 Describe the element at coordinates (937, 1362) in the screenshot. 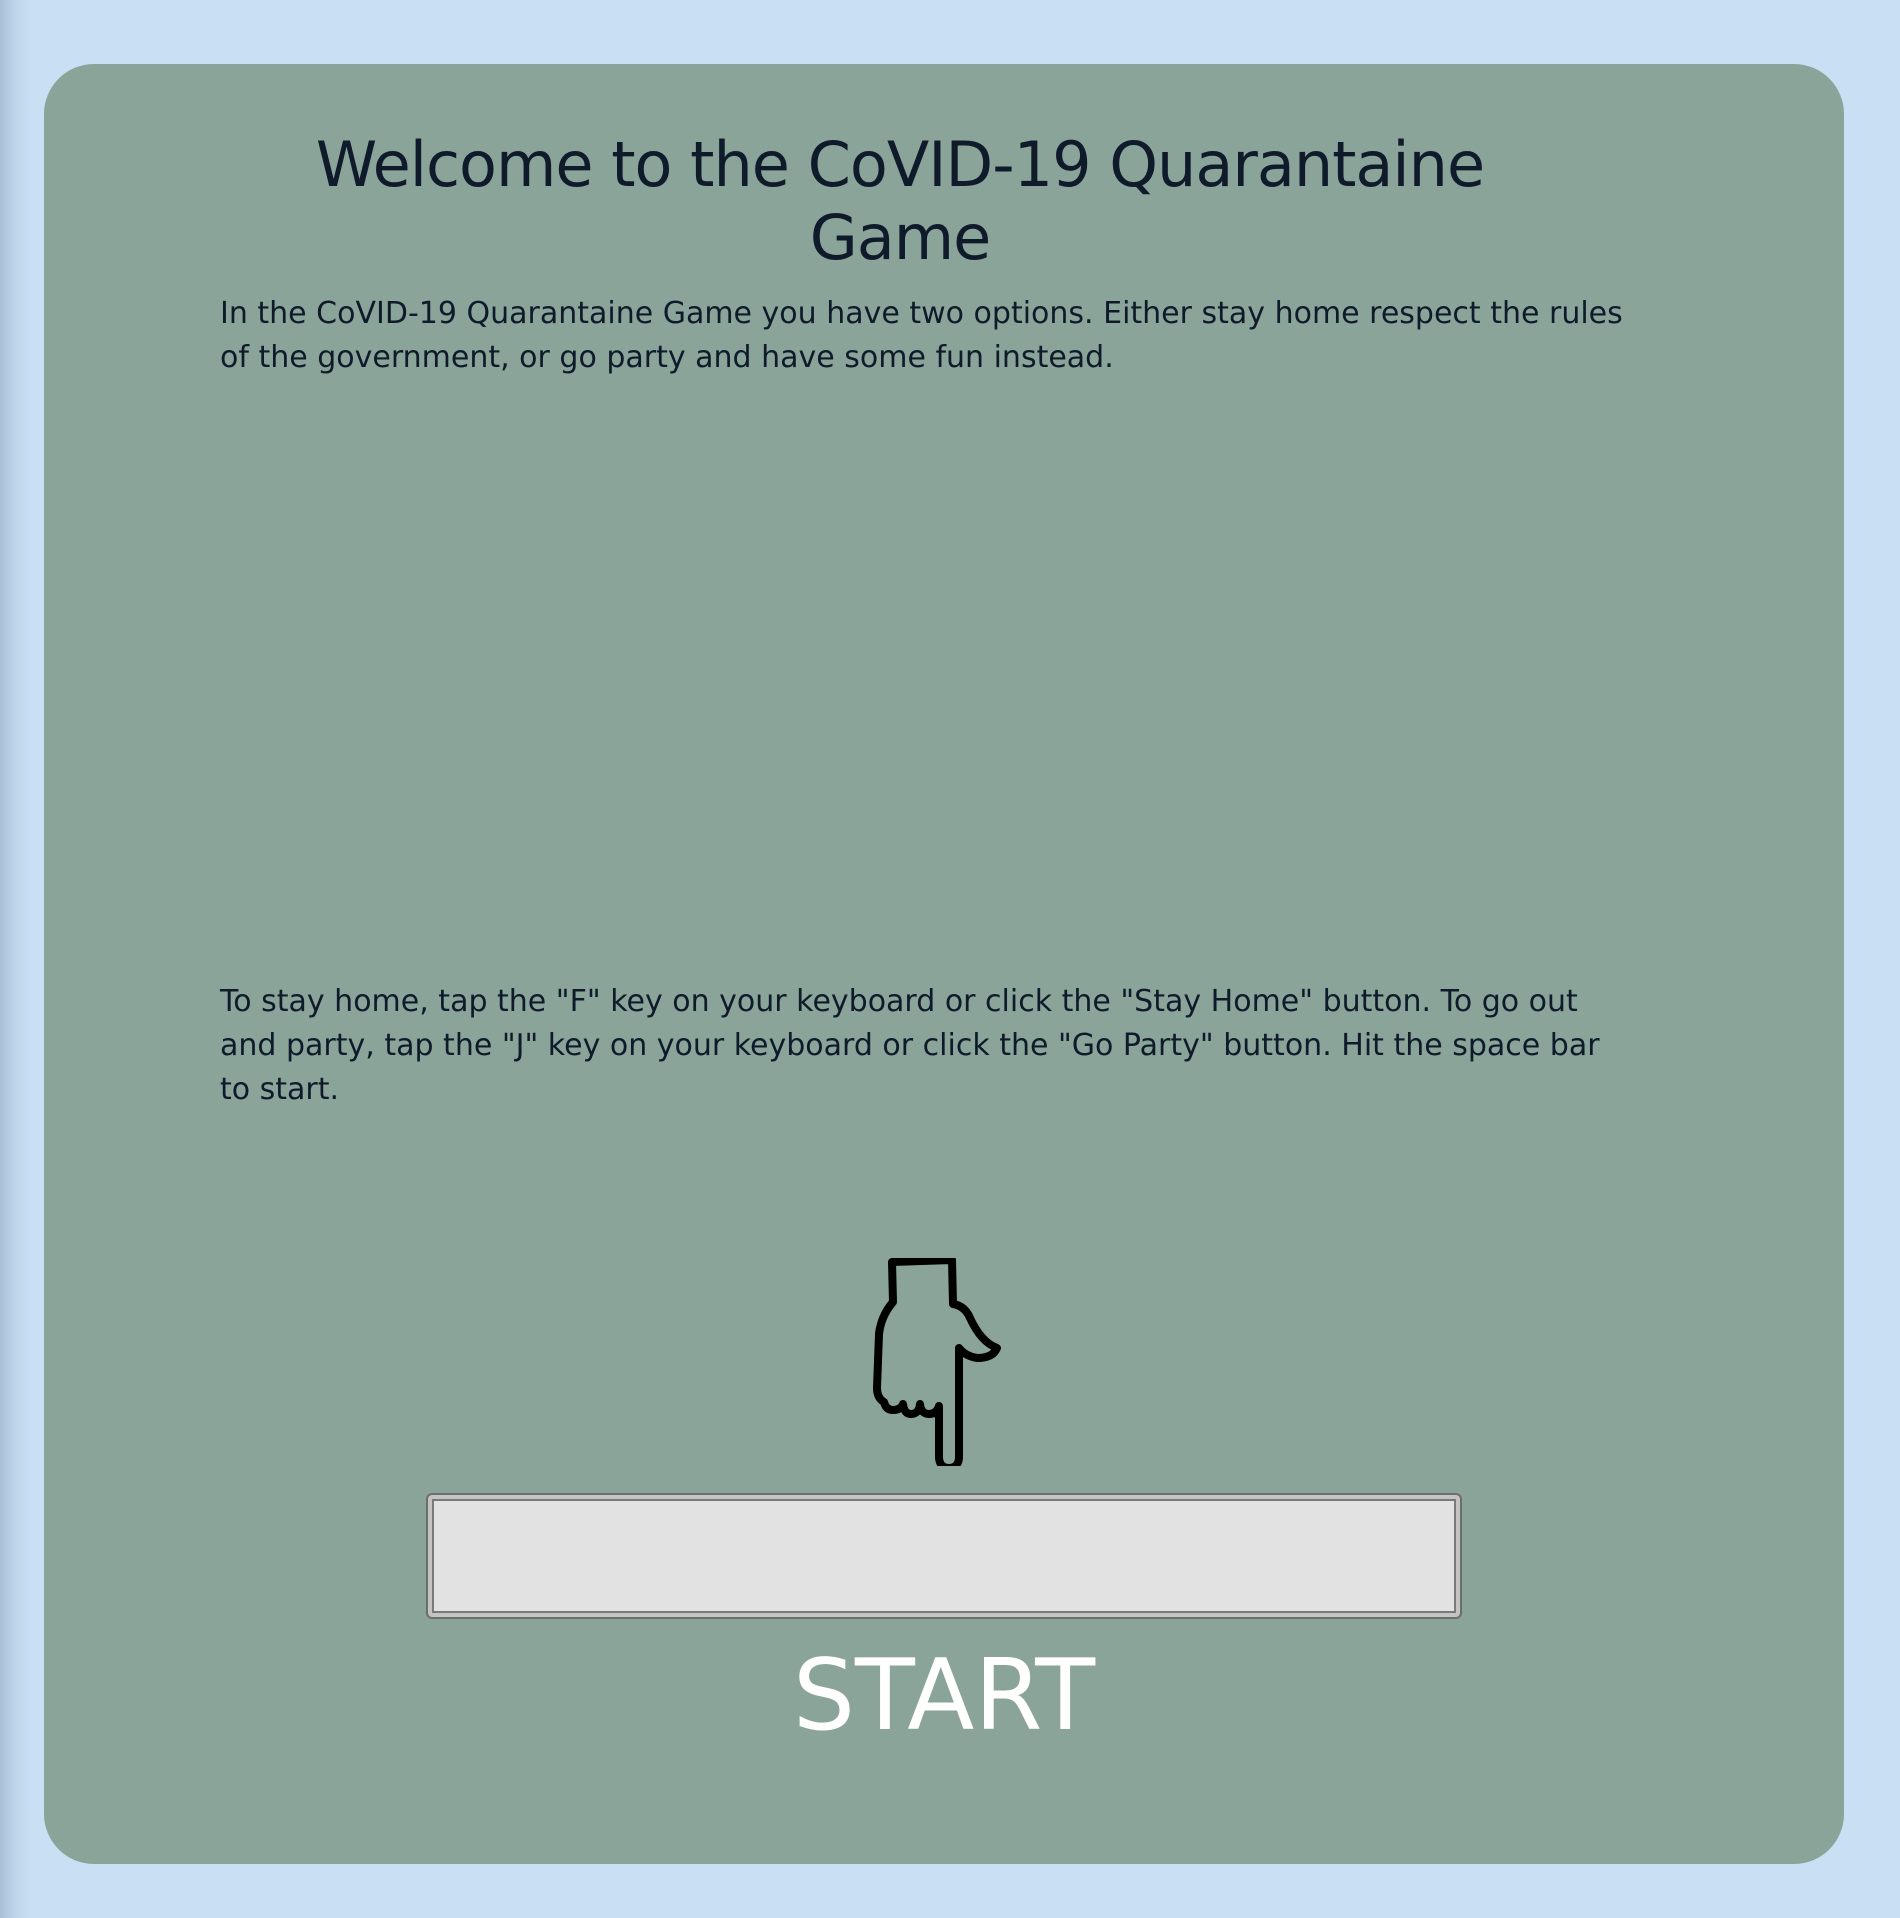

I see `pointing-down-hand-icon` at that location.